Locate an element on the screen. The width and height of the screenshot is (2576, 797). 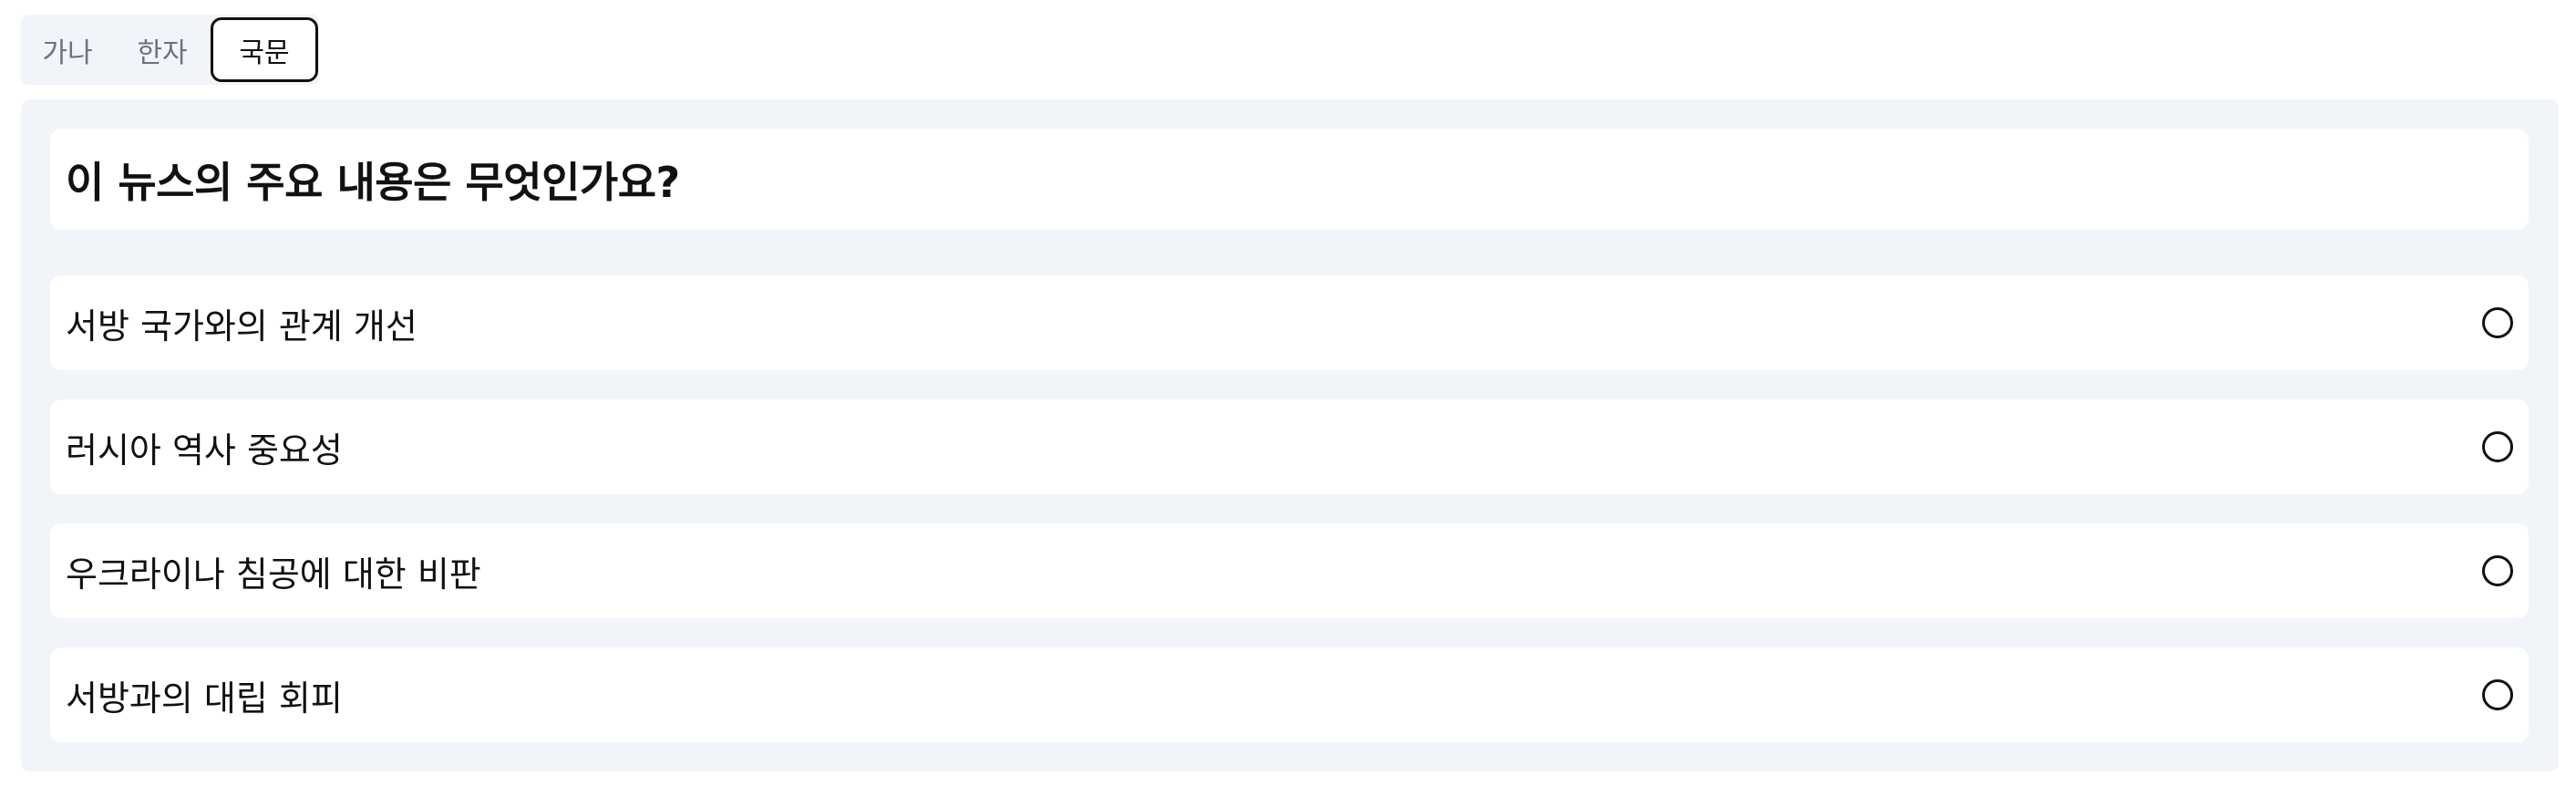
answer-option: 서방과의 대립 회피 is located at coordinates (1289, 694).